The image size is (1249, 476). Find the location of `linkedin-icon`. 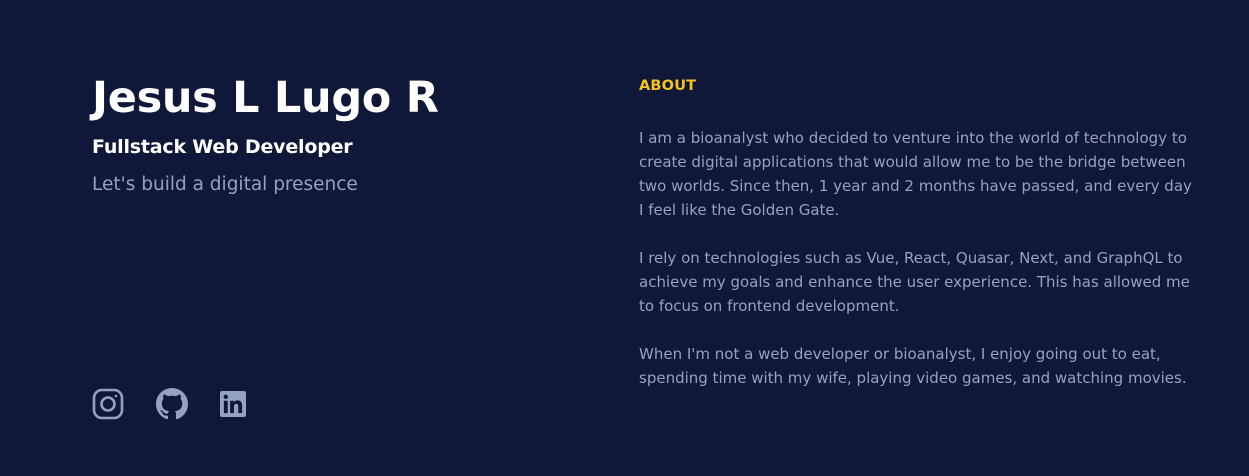

linkedin-icon is located at coordinates (233, 404).